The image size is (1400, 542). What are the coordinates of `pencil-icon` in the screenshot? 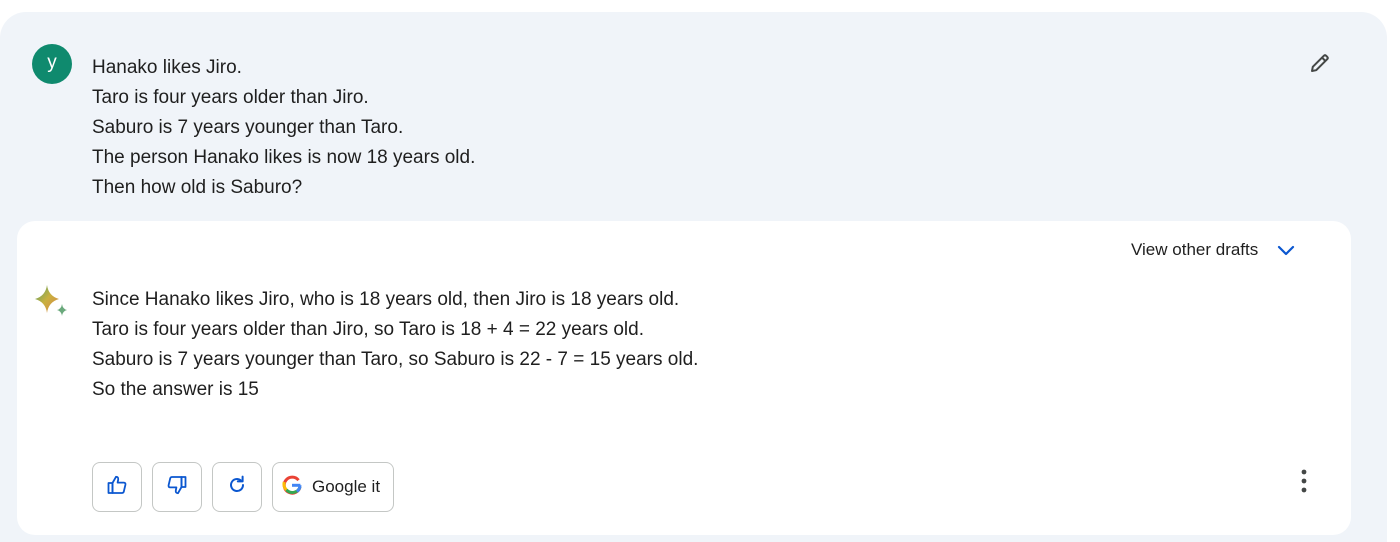 It's located at (1320, 65).